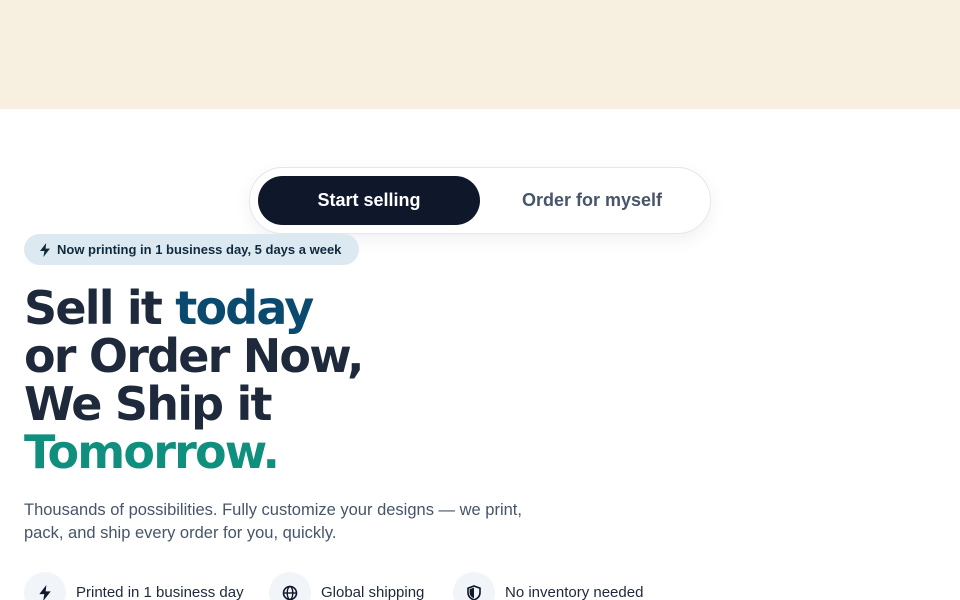 The width and height of the screenshot is (960, 600). What do you see at coordinates (290, 592) in the screenshot?
I see `globe-icon` at bounding box center [290, 592].